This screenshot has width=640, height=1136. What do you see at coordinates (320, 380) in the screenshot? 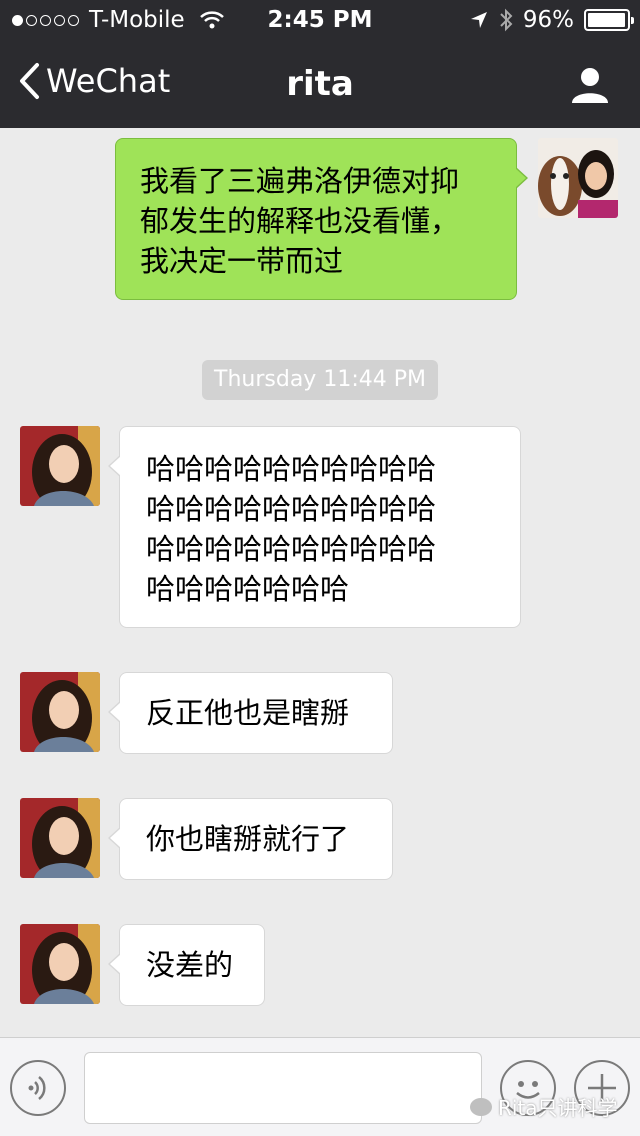
I see `message-timestamp: Thursday 11:44 PM` at bounding box center [320, 380].